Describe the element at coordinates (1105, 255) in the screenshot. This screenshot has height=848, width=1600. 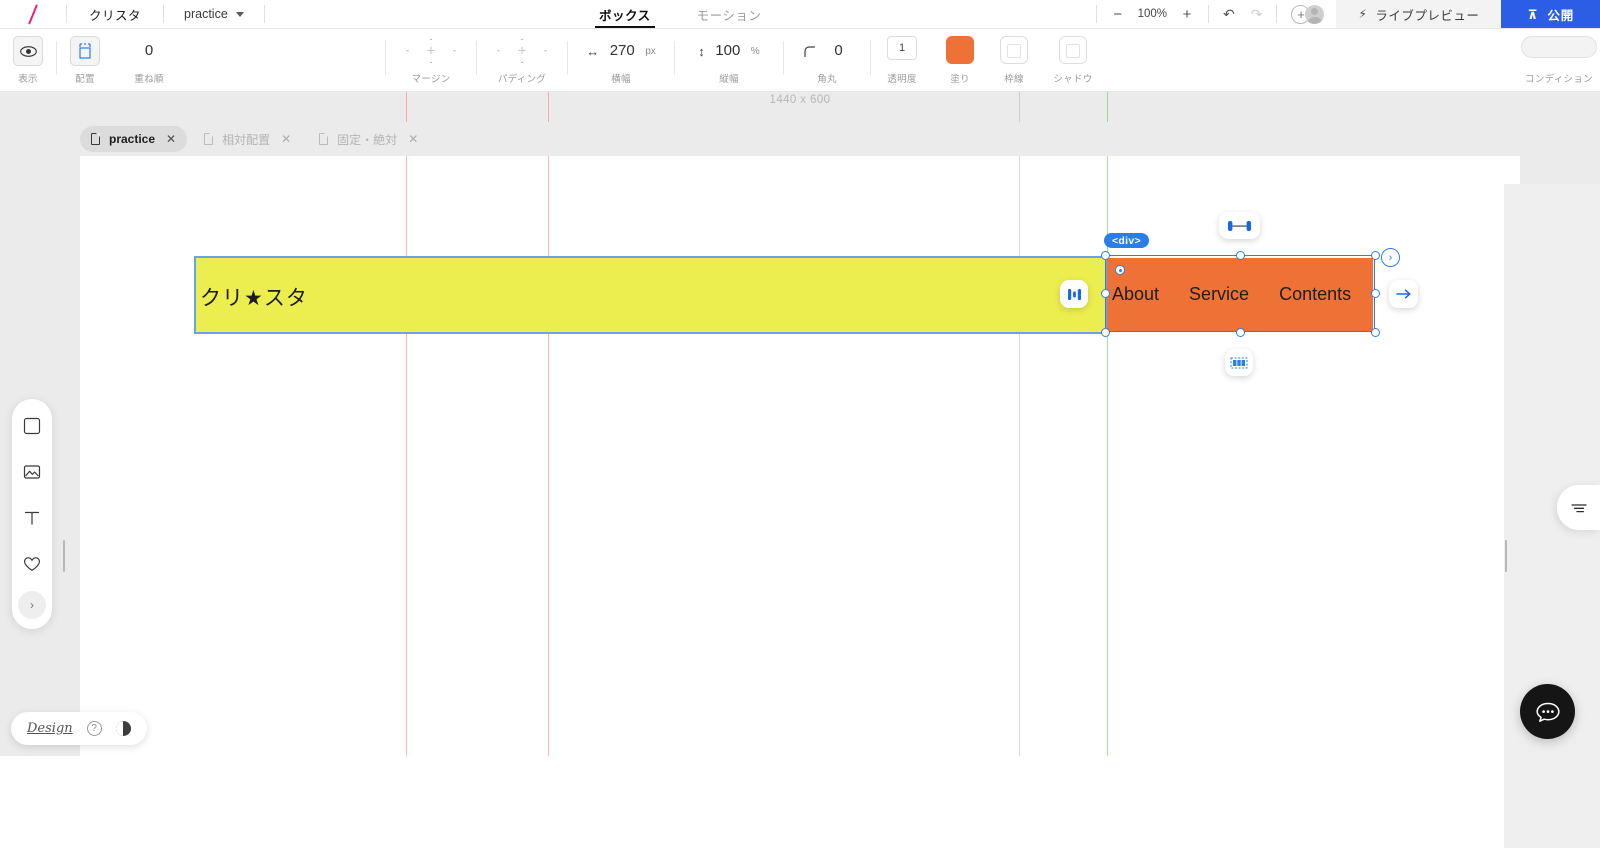
I see `resize-handle-top-left` at that location.